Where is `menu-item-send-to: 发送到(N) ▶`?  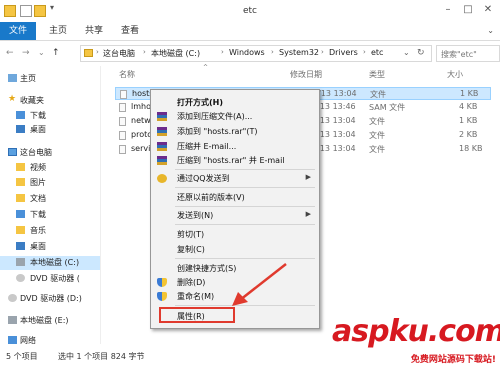
menu-item-send-to: 发送到(N) ▶ is located at coordinates (235, 215).